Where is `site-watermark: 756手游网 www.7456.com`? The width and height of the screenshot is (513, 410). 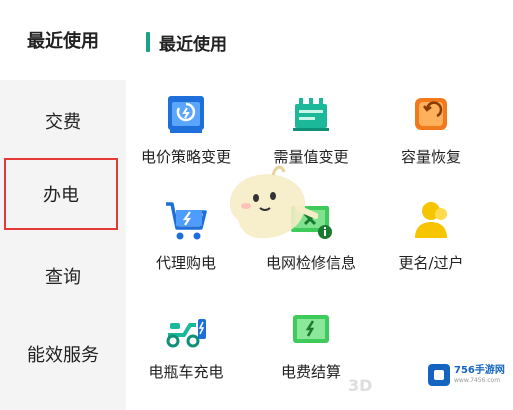
site-watermark: 756手游网 www.7456.com is located at coordinates (467, 375).